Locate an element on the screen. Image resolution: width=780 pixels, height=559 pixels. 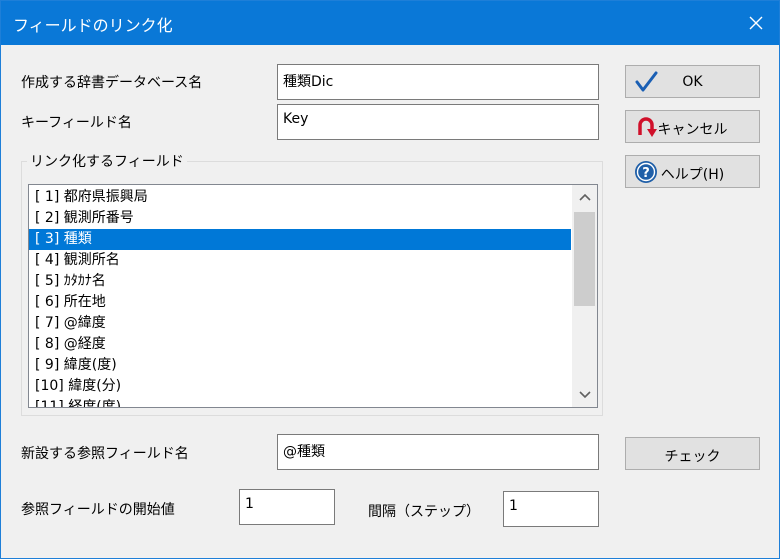
step-input: 1 is located at coordinates (551, 509).